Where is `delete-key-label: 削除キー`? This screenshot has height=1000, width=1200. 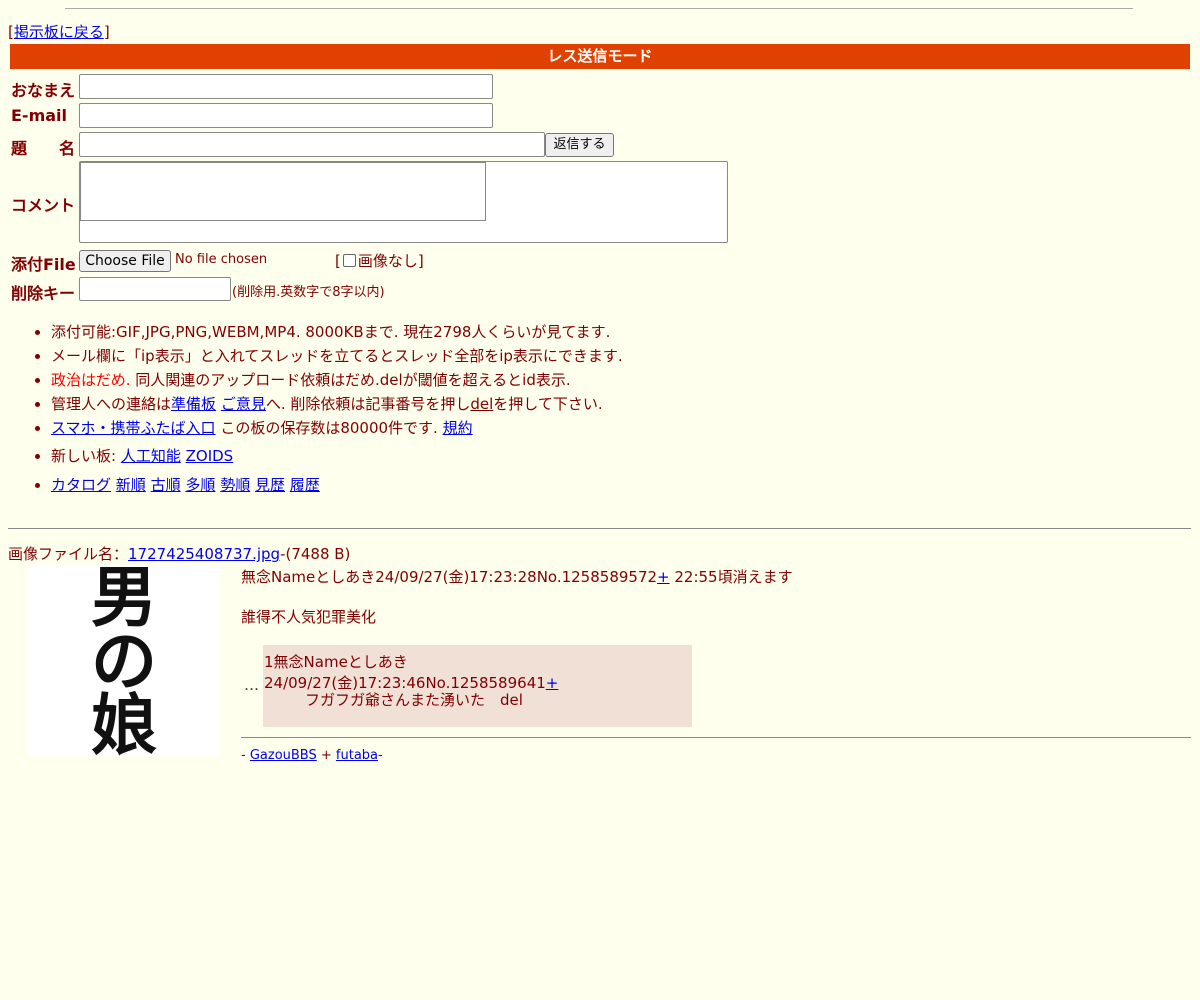 delete-key-label: 削除キー is located at coordinates (43, 293).